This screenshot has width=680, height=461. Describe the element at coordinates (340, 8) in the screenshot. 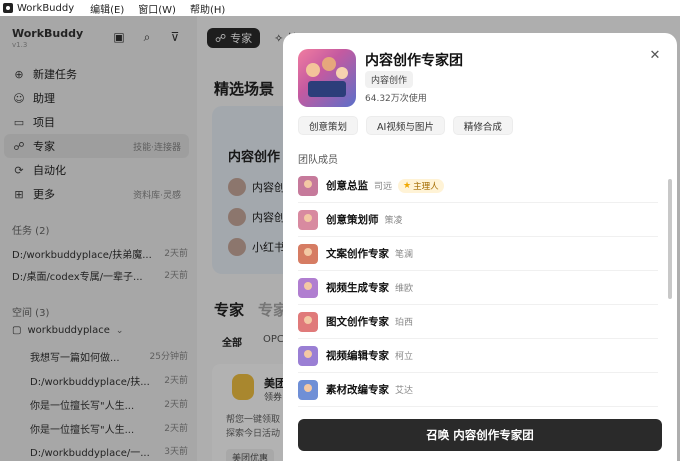

I see `title-bar: WorkBuddy 编辑(E) 窗口(W) 帮助(H)` at that location.